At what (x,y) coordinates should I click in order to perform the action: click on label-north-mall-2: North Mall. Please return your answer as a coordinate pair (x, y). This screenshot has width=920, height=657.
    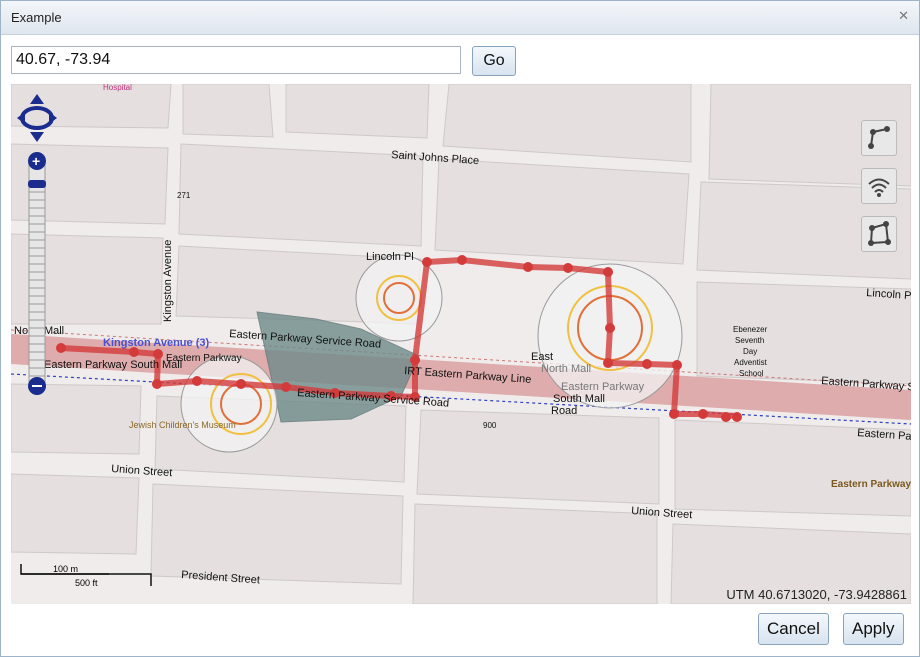
    Looking at the image, I should click on (566, 369).